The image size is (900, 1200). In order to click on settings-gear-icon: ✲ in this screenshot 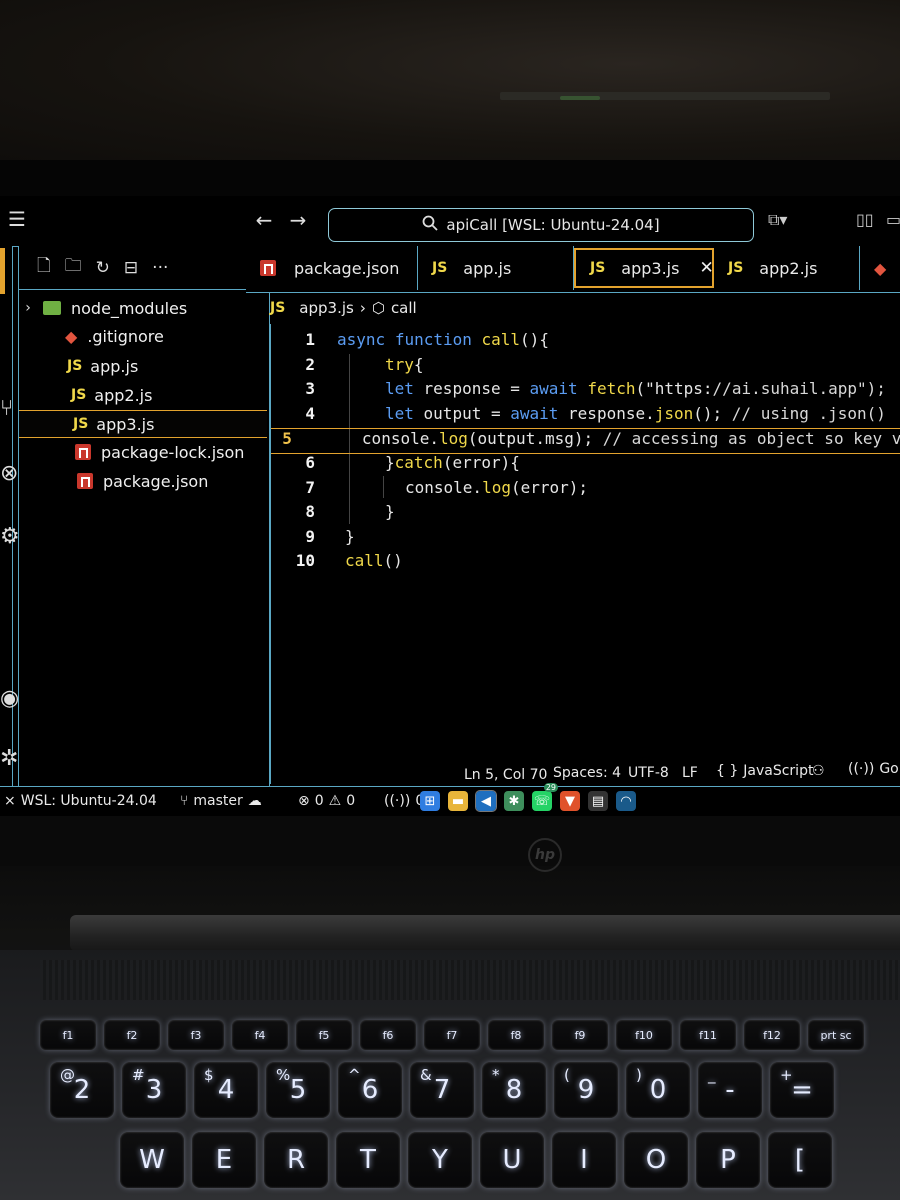, I will do `click(9, 758)`.